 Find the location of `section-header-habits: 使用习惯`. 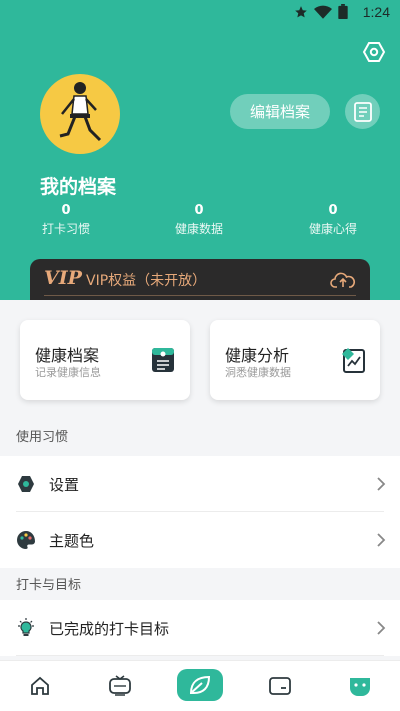

section-header-habits: 使用习惯 is located at coordinates (200, 438).